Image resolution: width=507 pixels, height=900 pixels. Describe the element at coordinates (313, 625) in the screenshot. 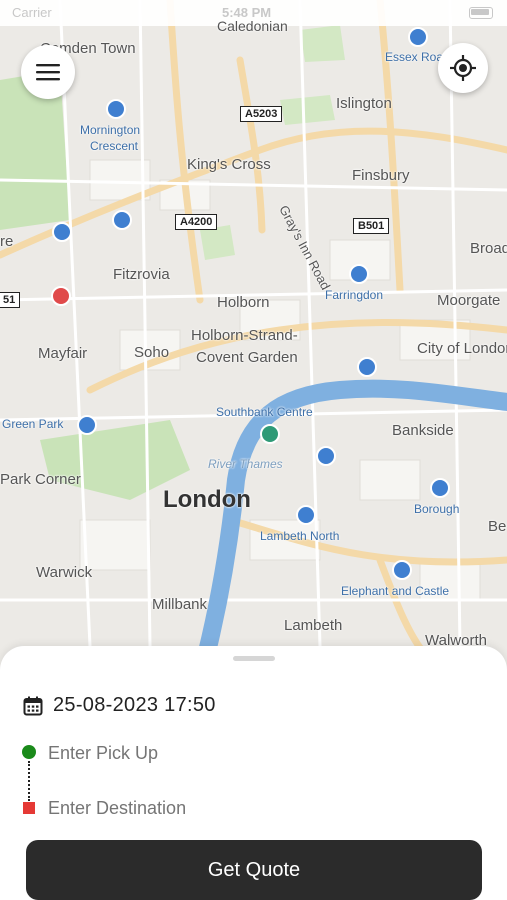

I see `map-area-label: Lambeth` at that location.